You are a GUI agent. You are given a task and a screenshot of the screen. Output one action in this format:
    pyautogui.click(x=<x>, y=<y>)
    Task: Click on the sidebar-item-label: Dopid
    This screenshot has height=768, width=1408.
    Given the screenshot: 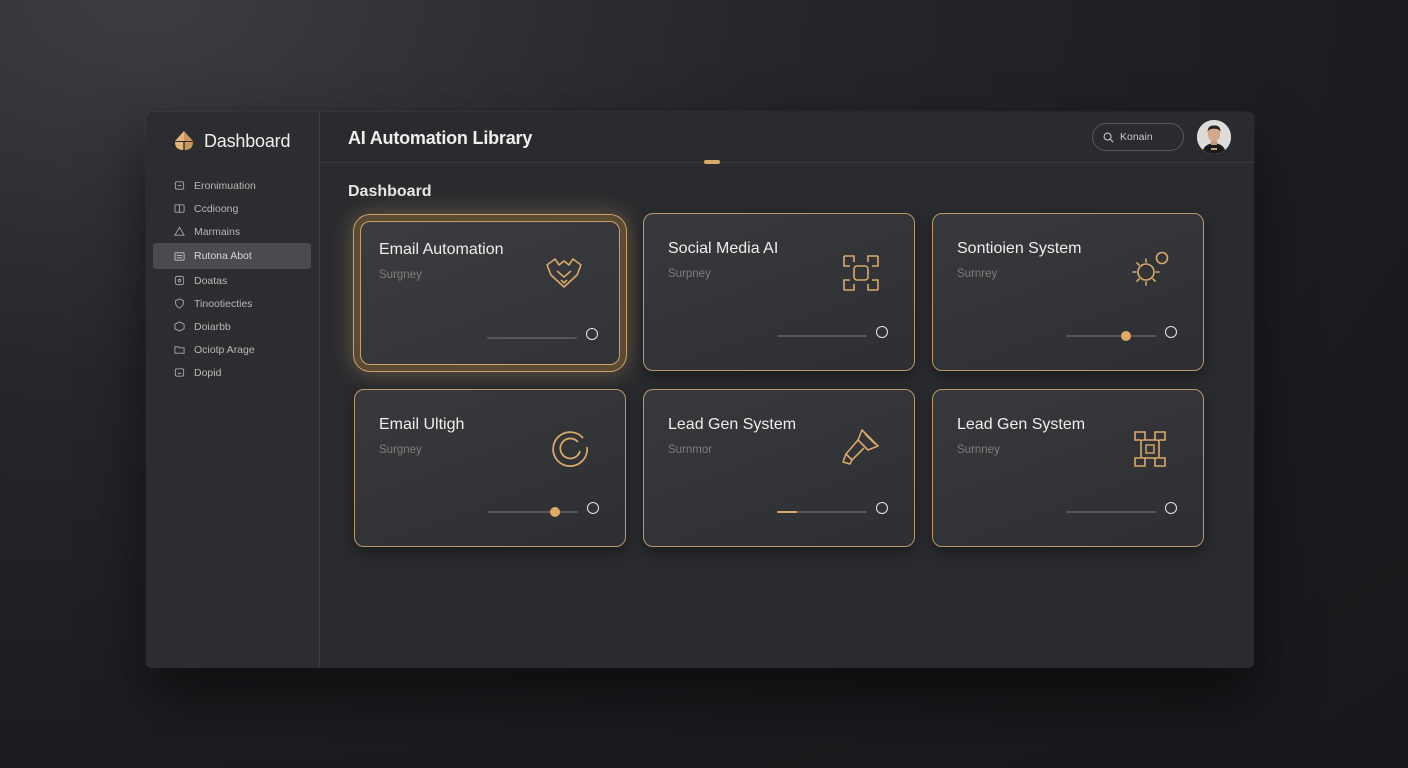 What is the action you would take?
    pyautogui.click(x=208, y=372)
    